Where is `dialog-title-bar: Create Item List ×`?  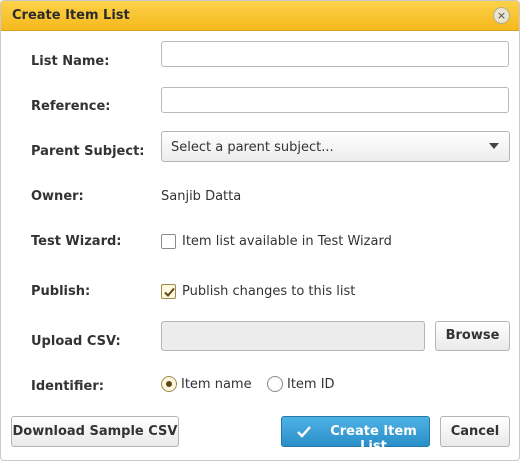 dialog-title-bar: Create Item List × is located at coordinates (260, 16).